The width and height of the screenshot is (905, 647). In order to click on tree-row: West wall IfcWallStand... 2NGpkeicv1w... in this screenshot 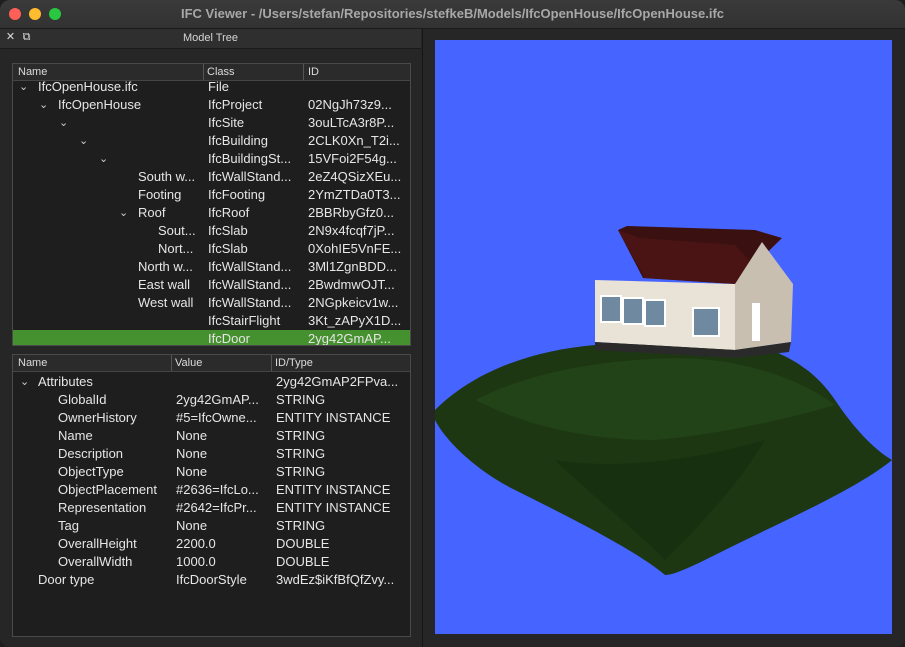, I will do `click(211, 303)`.